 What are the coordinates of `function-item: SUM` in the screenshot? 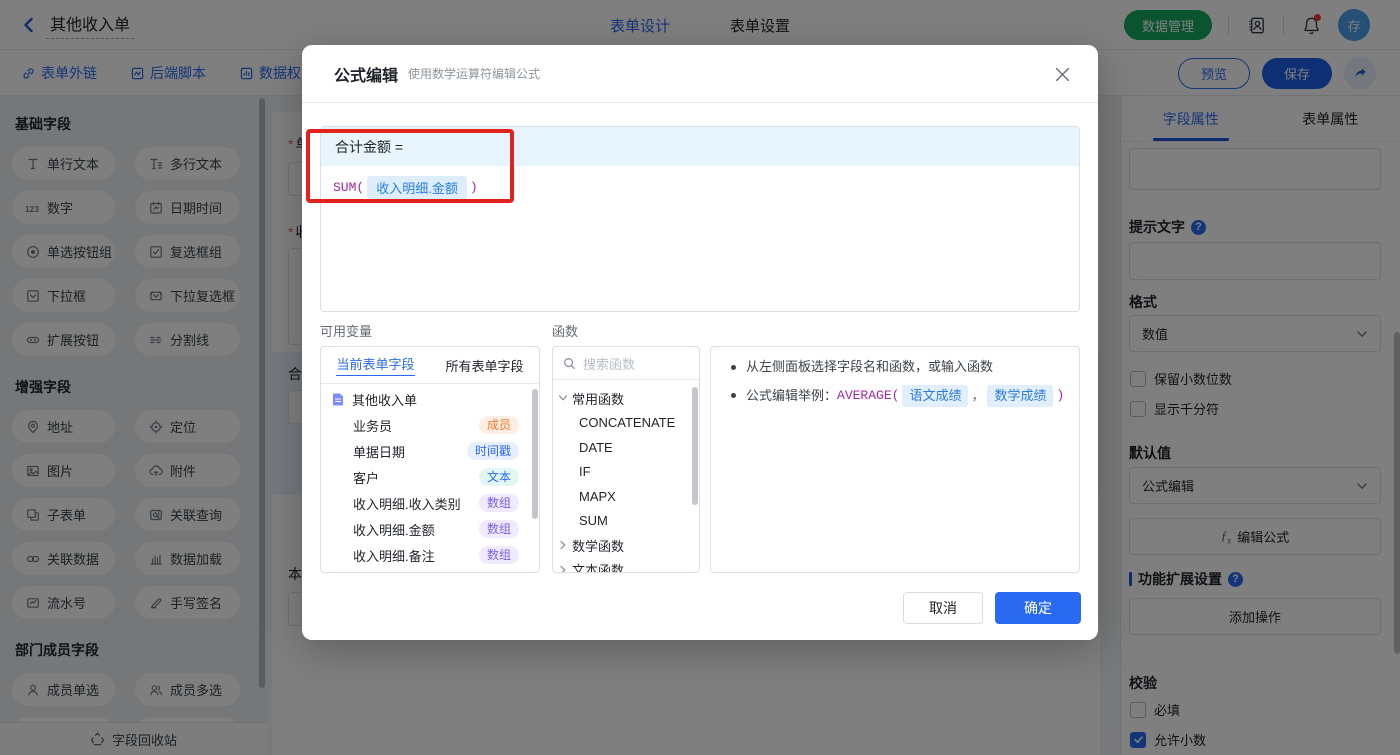 It's located at (626, 521).